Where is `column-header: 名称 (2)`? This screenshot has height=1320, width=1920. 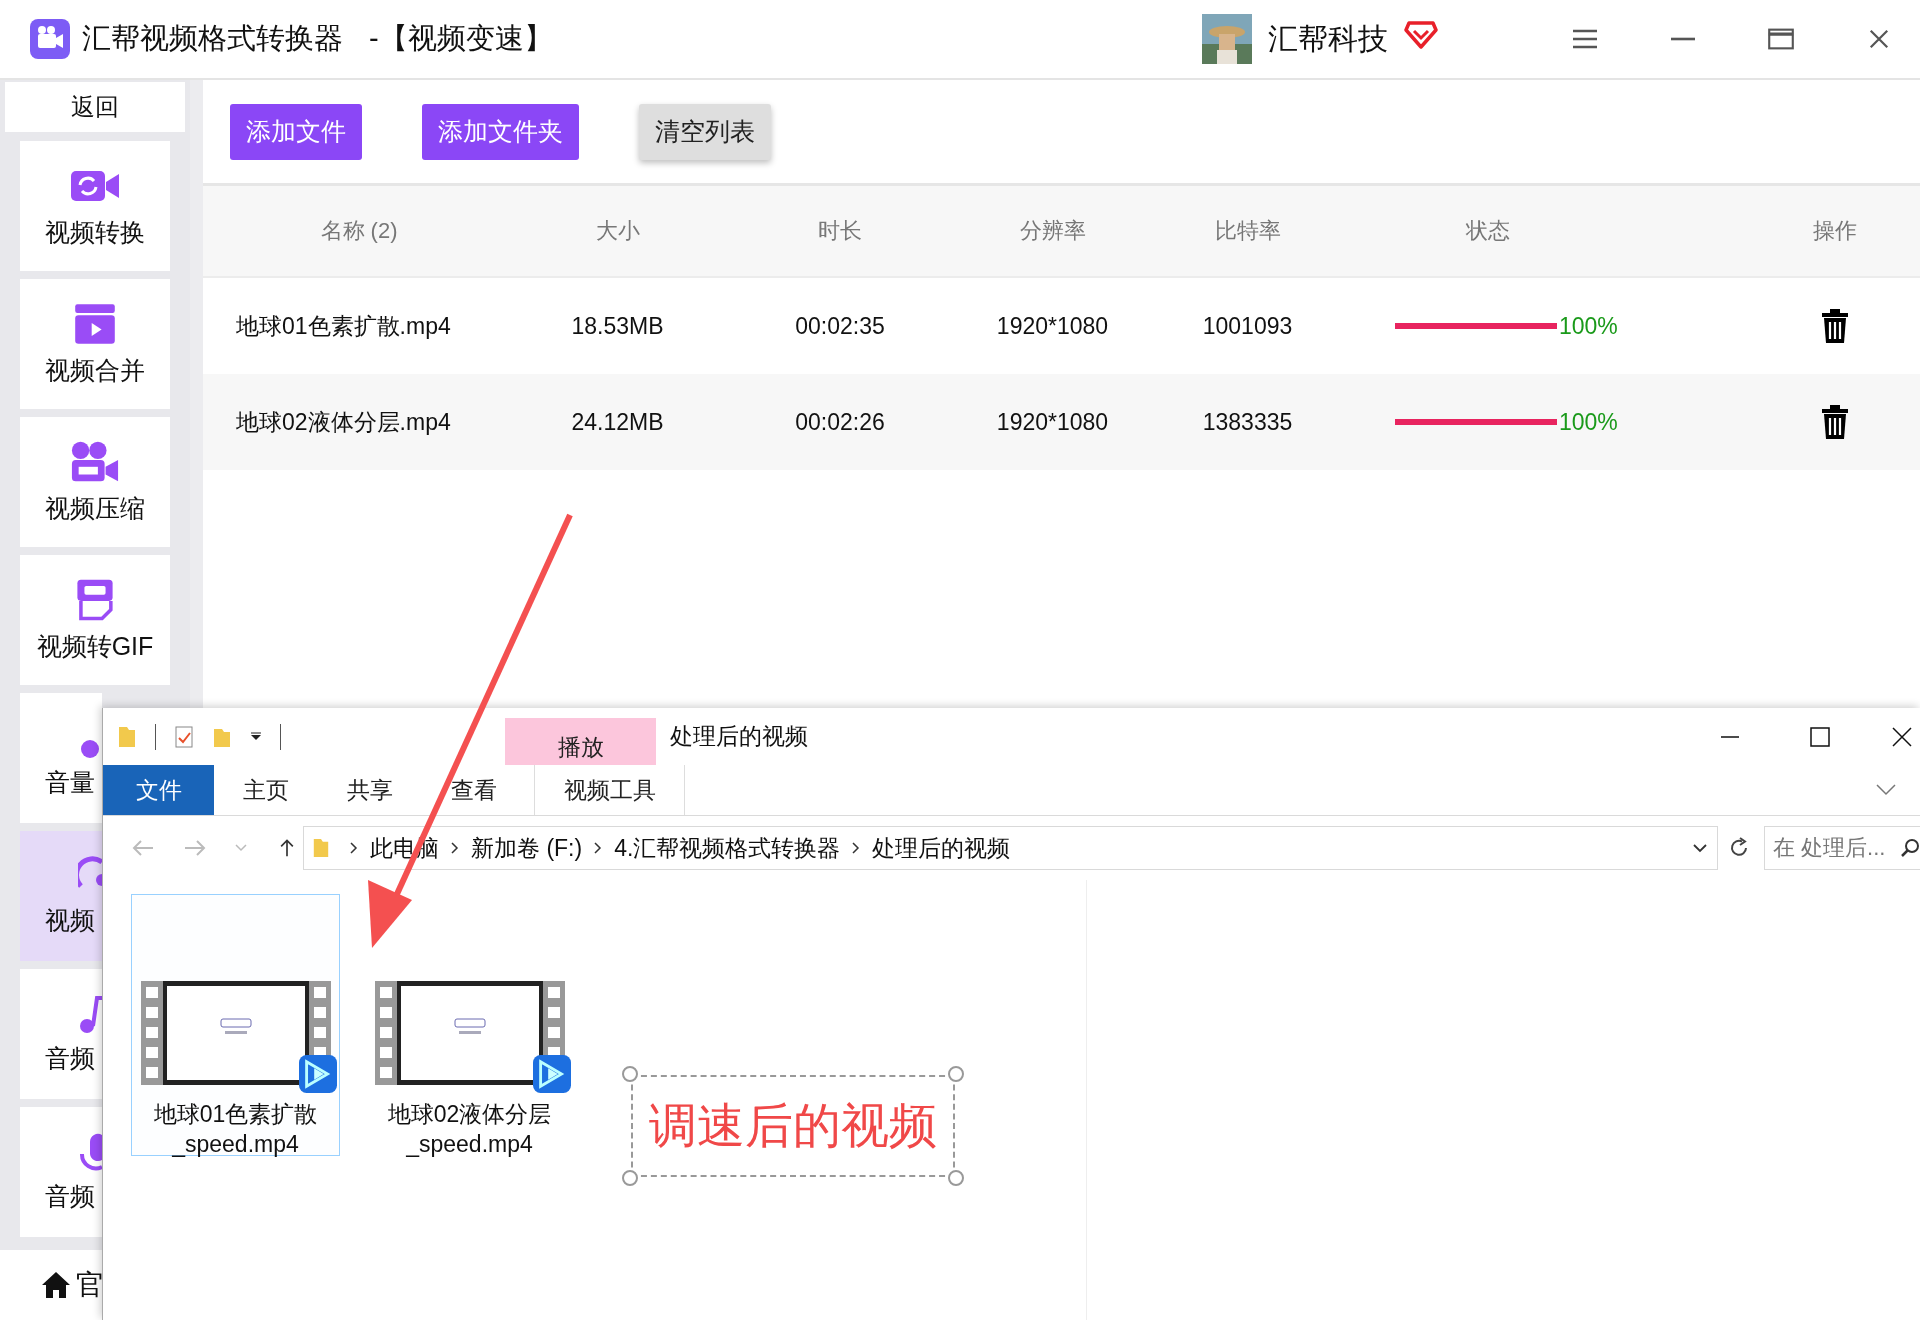 column-header: 名称 (2) is located at coordinates (359, 231).